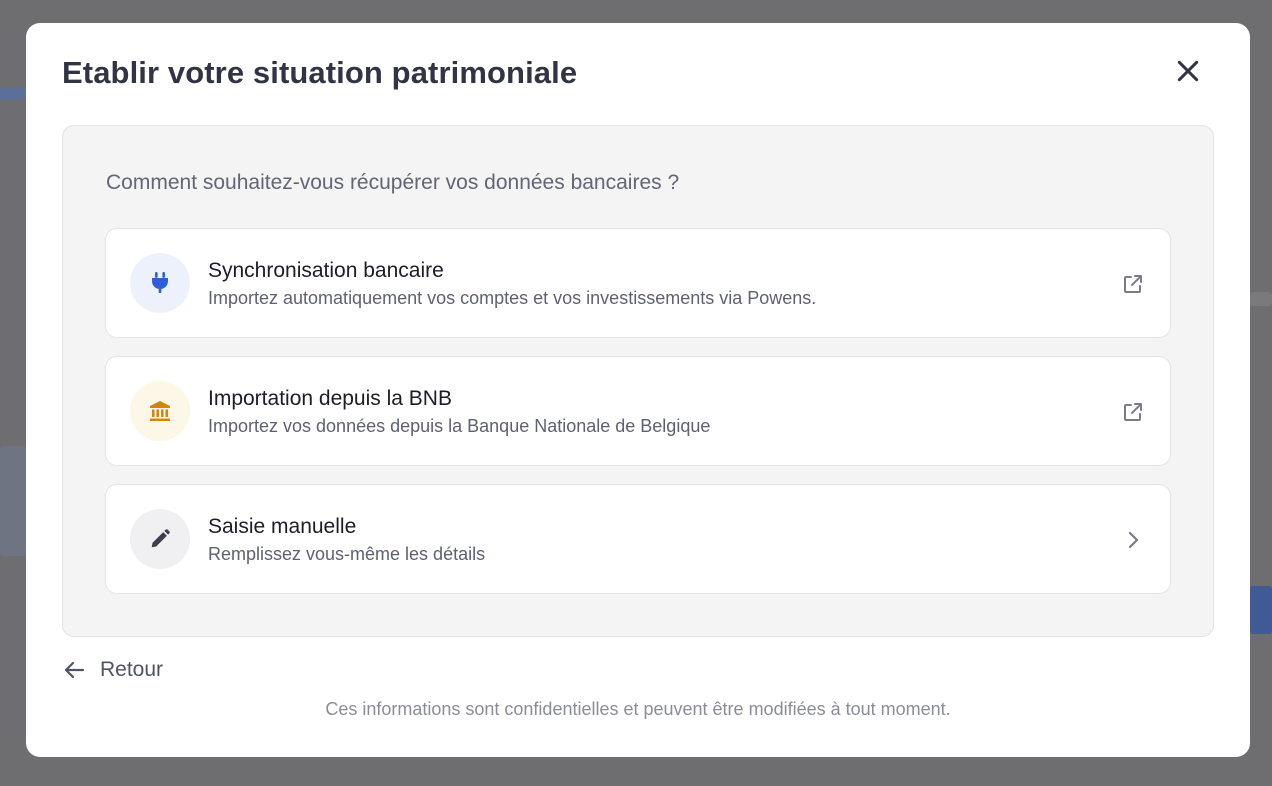 The width and height of the screenshot is (1272, 786). Describe the element at coordinates (282, 526) in the screenshot. I see `option-title: Saisie manuelle` at that location.